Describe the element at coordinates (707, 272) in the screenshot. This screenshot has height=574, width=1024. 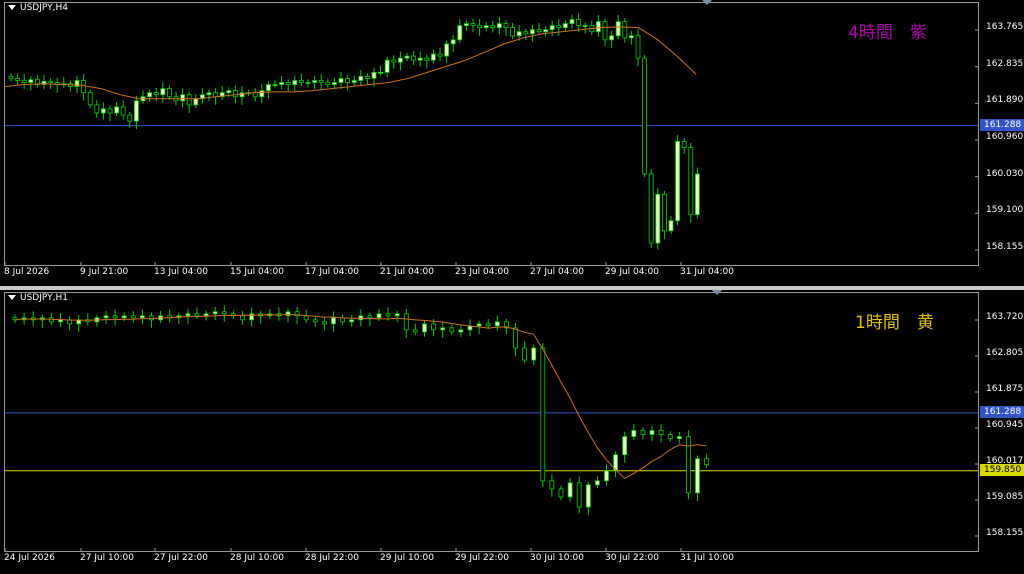
I see `time-tick-label: 31 Jul 04:00` at that location.